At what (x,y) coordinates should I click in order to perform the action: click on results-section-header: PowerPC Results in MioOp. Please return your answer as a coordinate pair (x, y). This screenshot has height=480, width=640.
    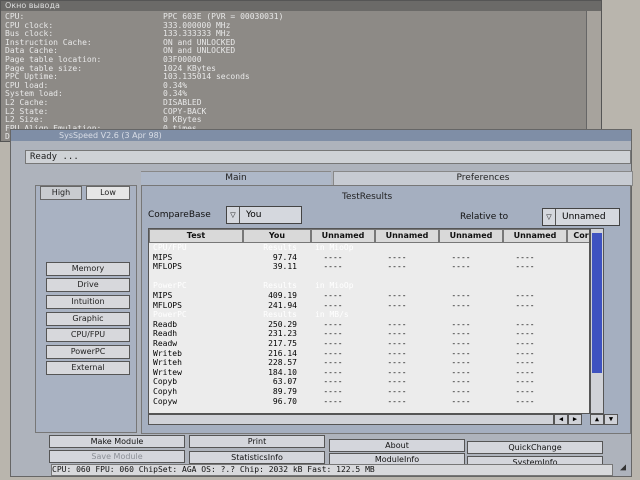
    Looking at the image, I should click on (369, 285).